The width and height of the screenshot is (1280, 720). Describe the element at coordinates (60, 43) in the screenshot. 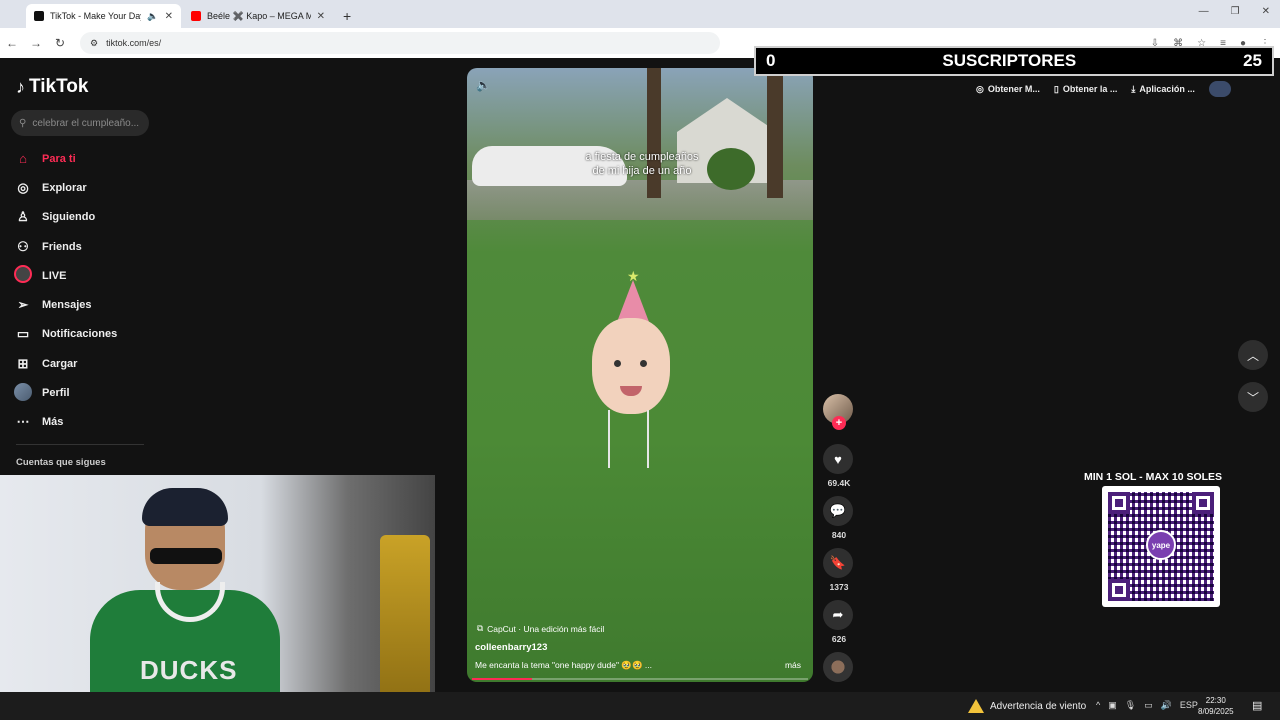

I see `reload-icon: ↻` at that location.